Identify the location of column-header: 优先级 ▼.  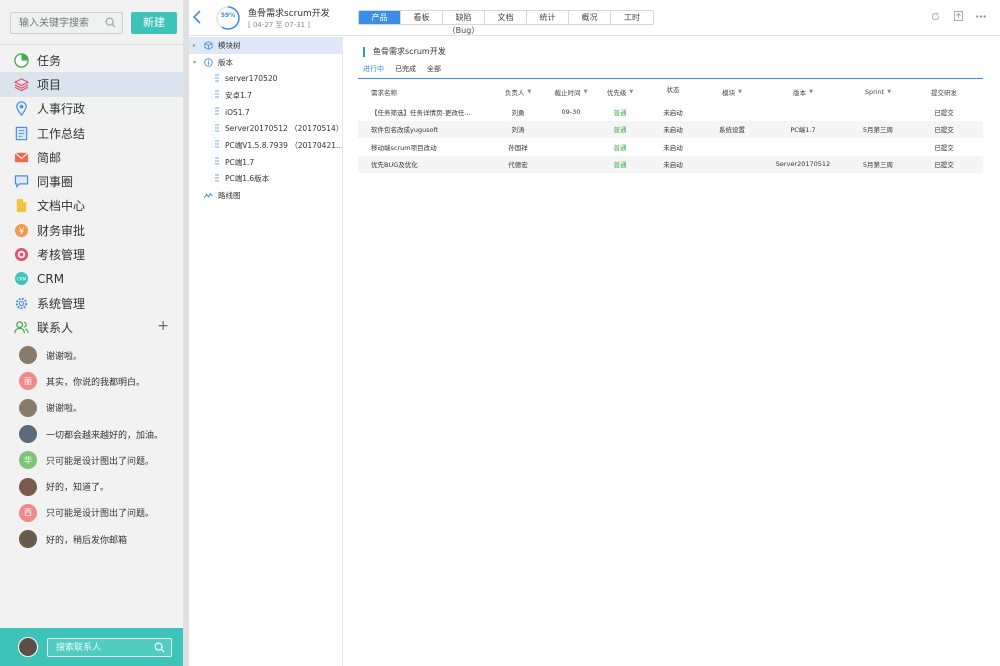
(620, 92).